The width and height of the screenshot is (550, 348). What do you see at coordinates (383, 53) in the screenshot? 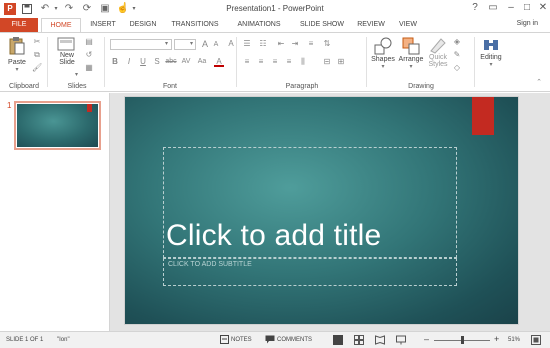
I see `shapes-button: Shapes ▾` at bounding box center [383, 53].